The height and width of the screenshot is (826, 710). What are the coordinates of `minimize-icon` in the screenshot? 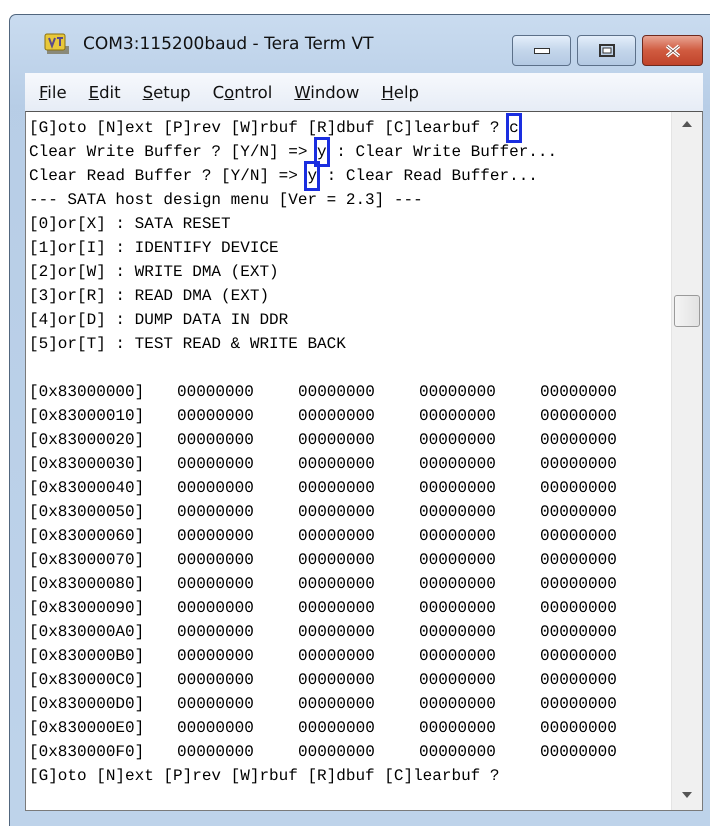 It's located at (542, 51).